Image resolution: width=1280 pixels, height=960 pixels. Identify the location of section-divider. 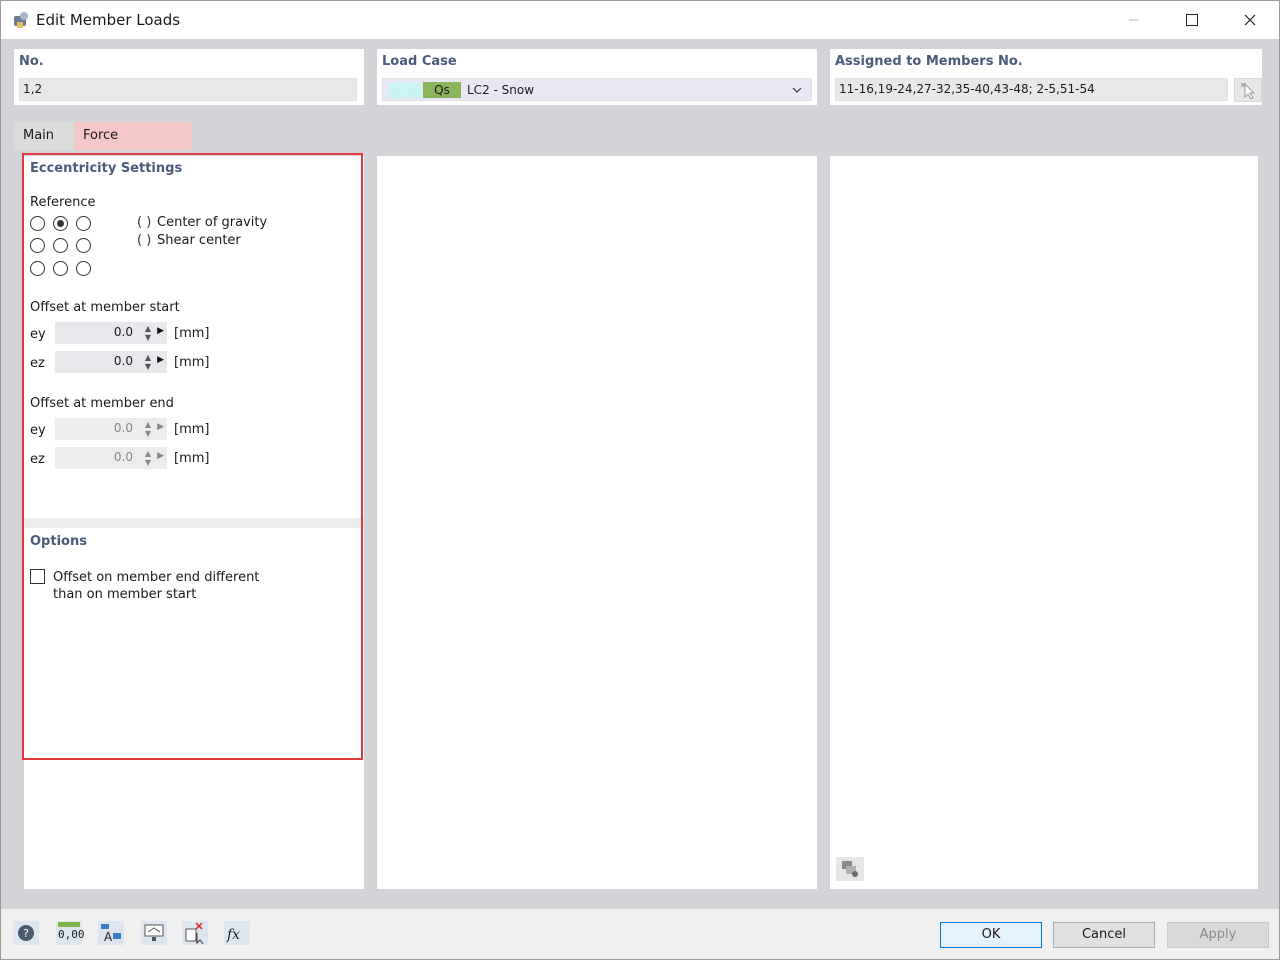
(194, 523).